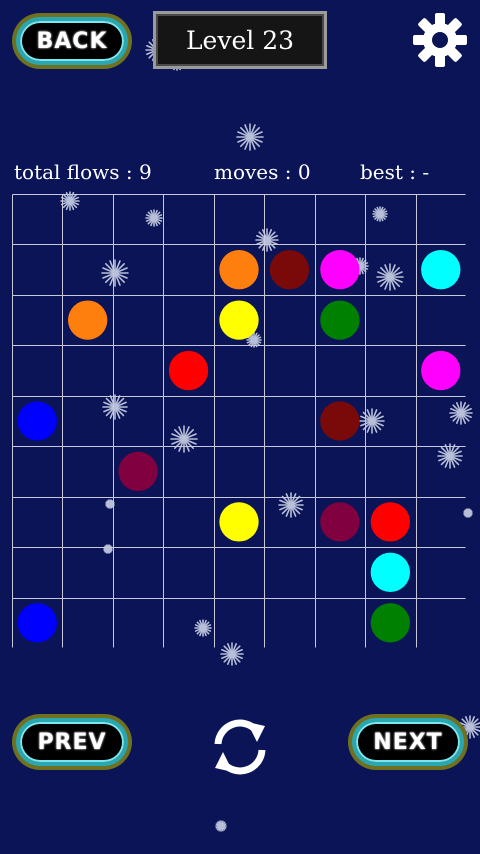 The height and width of the screenshot is (854, 480). Describe the element at coordinates (240, 747) in the screenshot. I see `restart-icon` at that location.